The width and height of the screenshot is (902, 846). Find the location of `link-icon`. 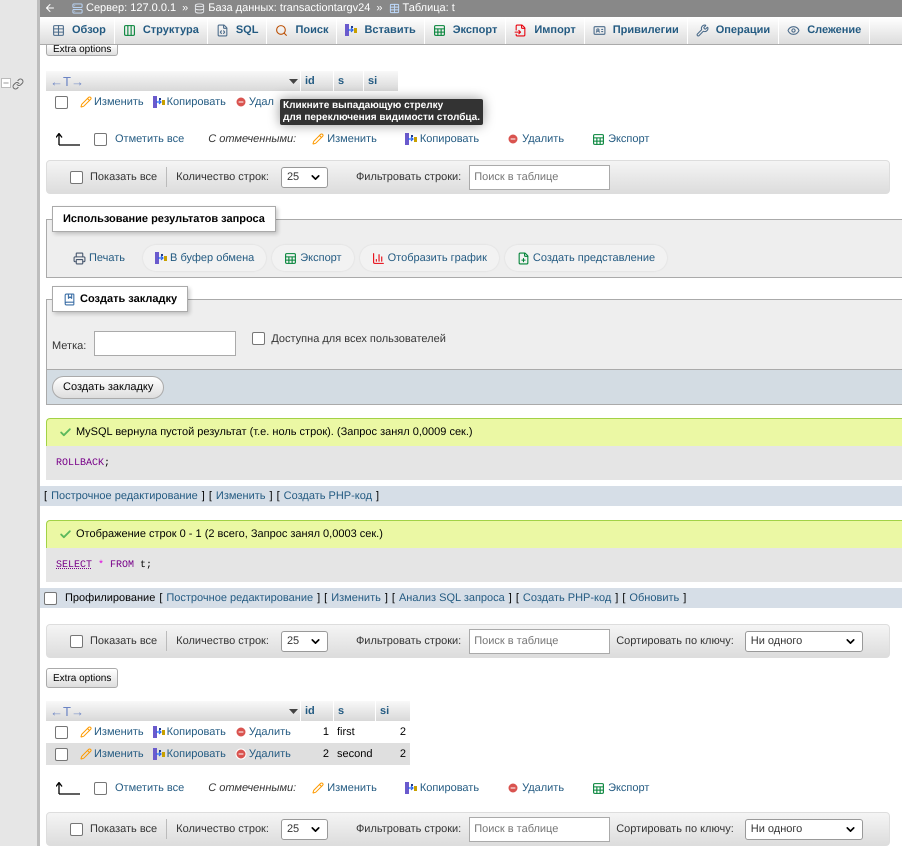

link-icon is located at coordinates (18, 84).